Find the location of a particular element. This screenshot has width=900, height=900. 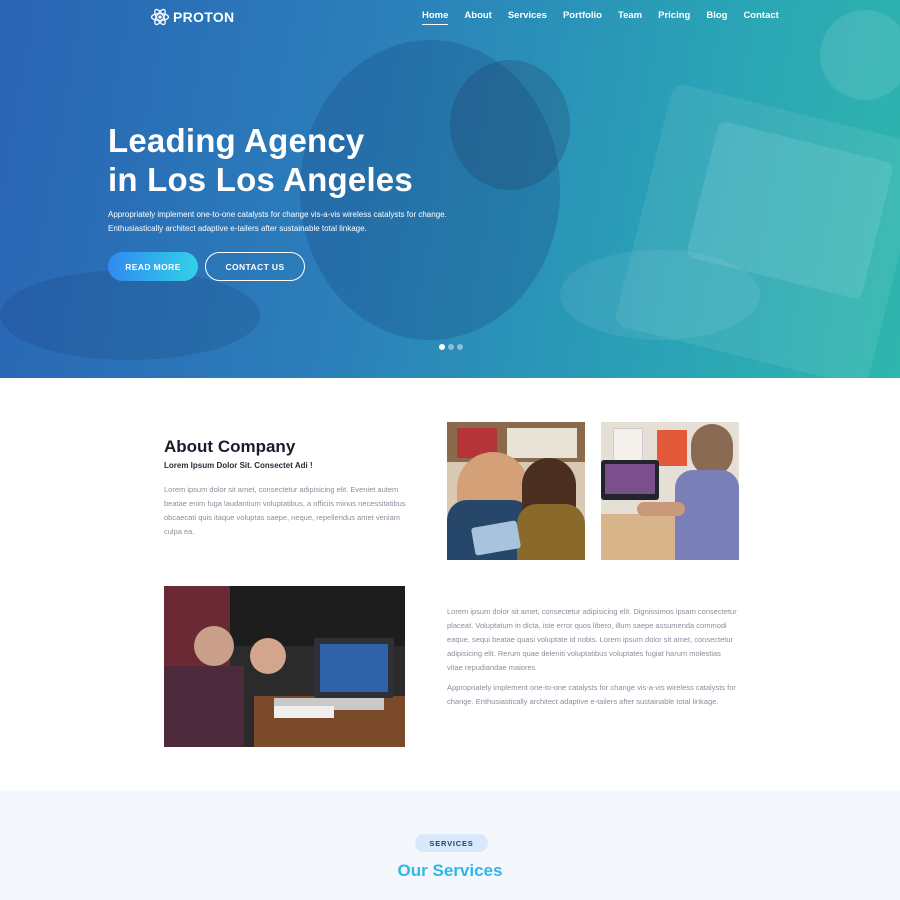

nav-home: Home is located at coordinates (435, 17).